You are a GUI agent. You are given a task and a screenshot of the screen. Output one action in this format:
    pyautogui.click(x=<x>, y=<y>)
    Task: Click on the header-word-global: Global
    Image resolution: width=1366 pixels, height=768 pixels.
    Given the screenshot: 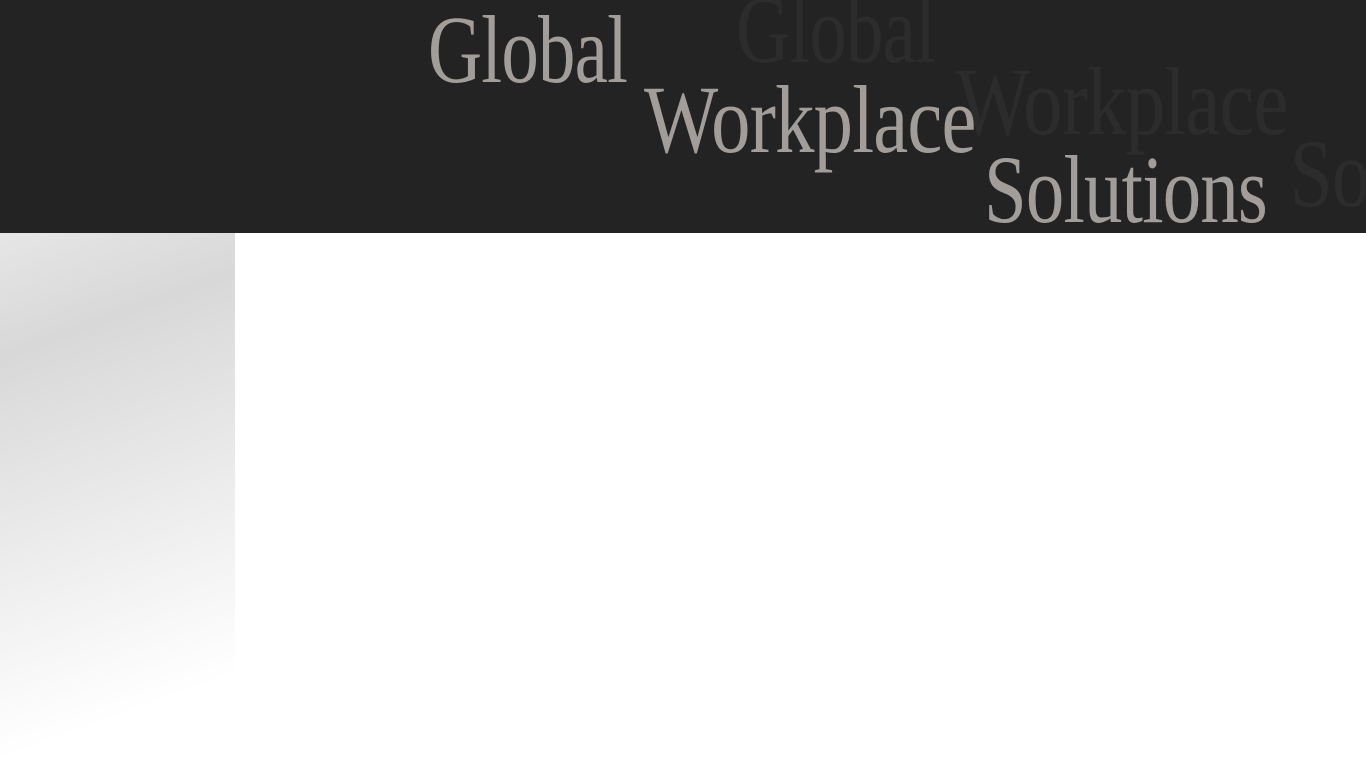 What is the action you would take?
    pyautogui.click(x=528, y=51)
    